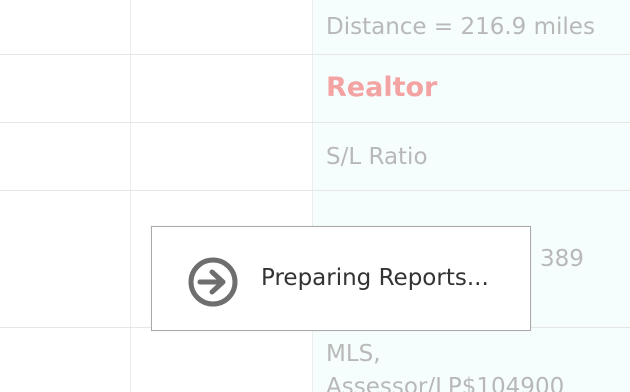  Describe the element at coordinates (562, 259) in the screenshot. I see `partial-value: 389` at that location.